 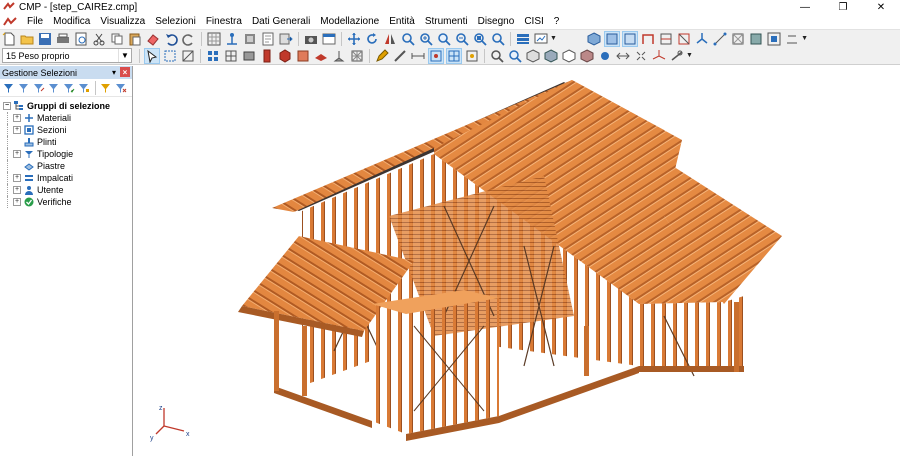 What do you see at coordinates (27, 39) in the screenshot?
I see `open-file-button` at bounding box center [27, 39].